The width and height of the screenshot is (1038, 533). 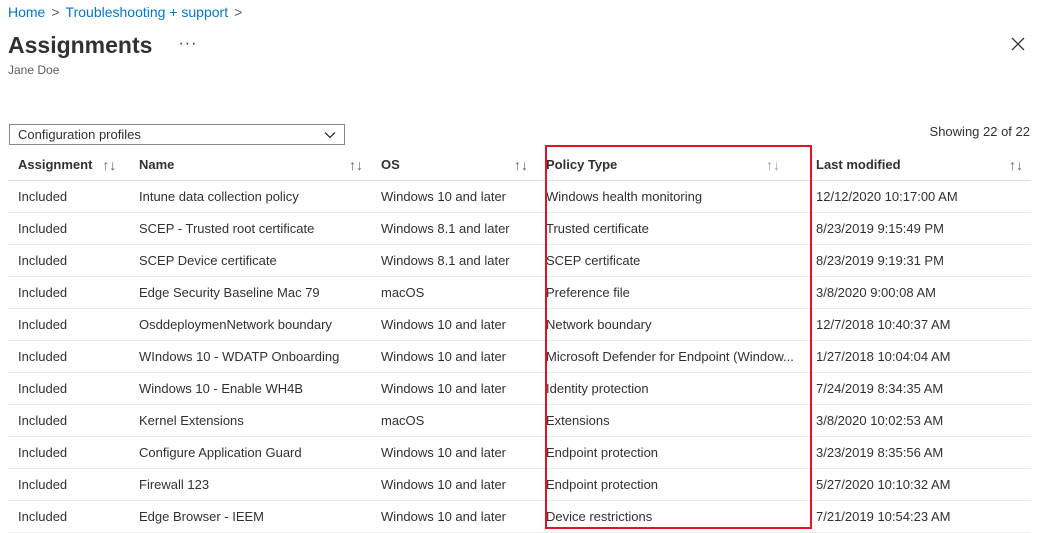 What do you see at coordinates (390, 164) in the screenshot?
I see `column-label: OS` at bounding box center [390, 164].